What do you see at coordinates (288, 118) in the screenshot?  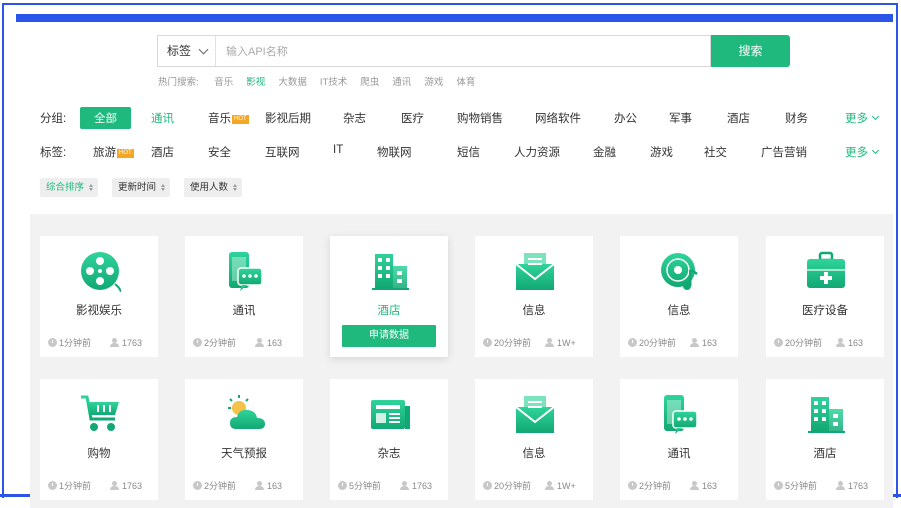 I see `group-item: 影视后期` at bounding box center [288, 118].